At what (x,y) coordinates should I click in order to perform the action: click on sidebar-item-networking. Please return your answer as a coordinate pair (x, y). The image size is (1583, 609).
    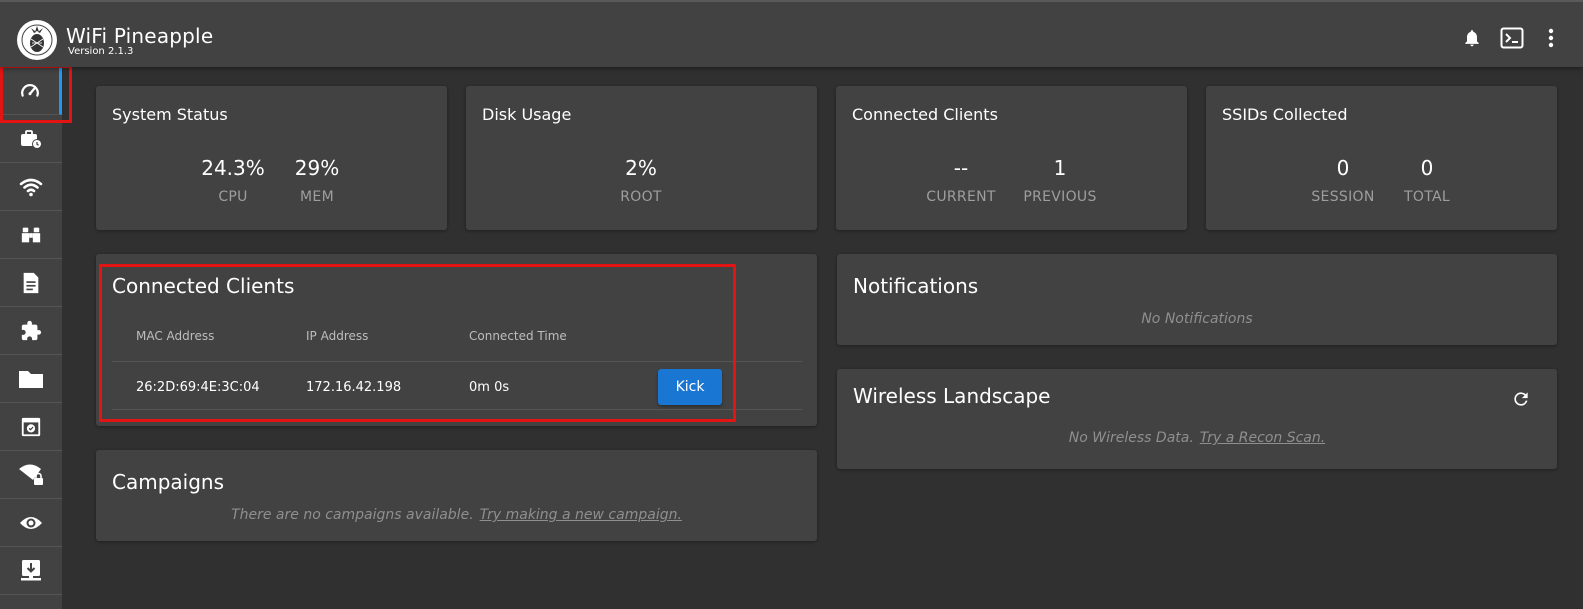
    Looking at the image, I should click on (31, 475).